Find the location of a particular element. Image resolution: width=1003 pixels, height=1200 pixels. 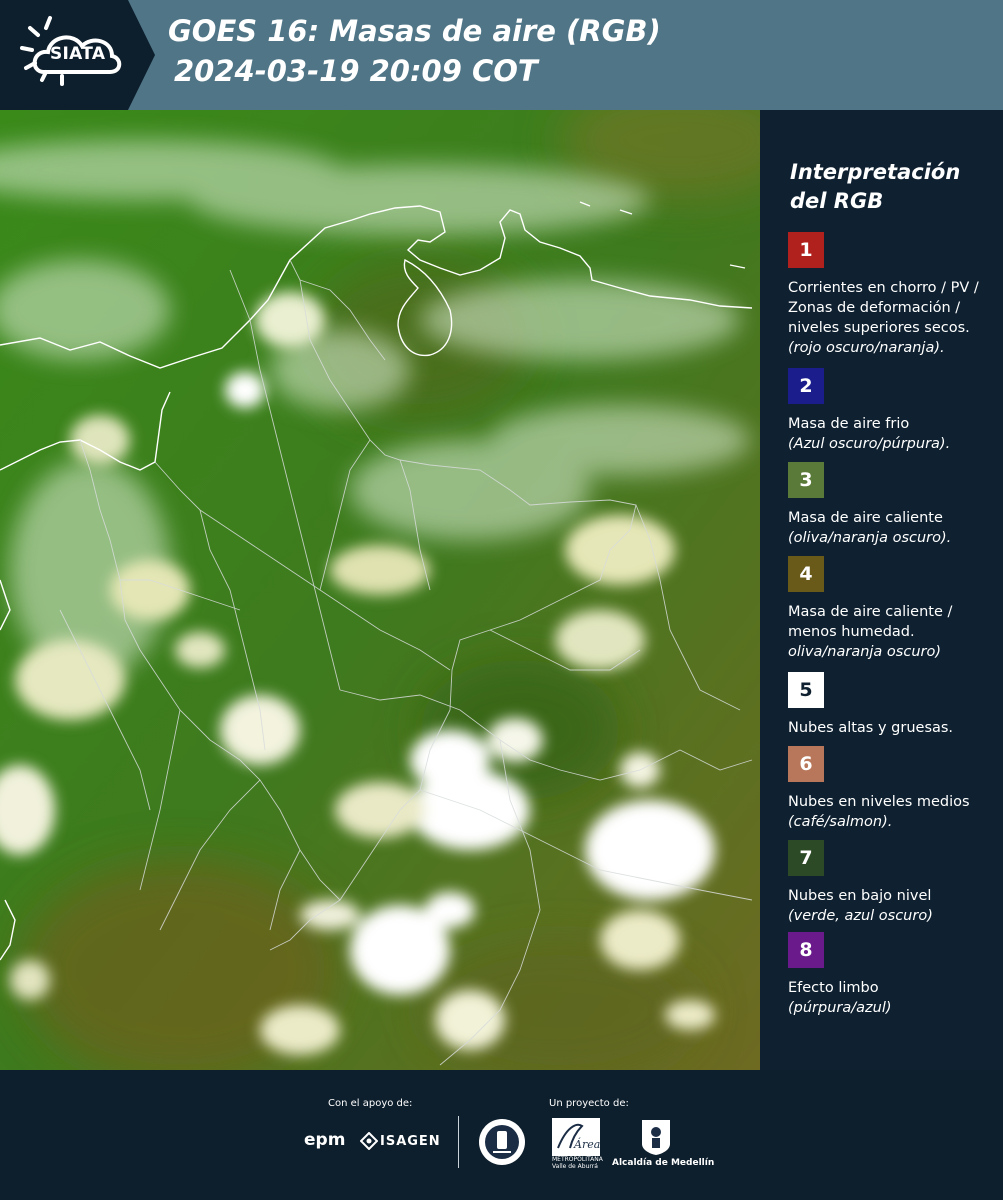

legend-item: 8 Efecto limbo (púrpura/azul) is located at coordinates (894, 975).